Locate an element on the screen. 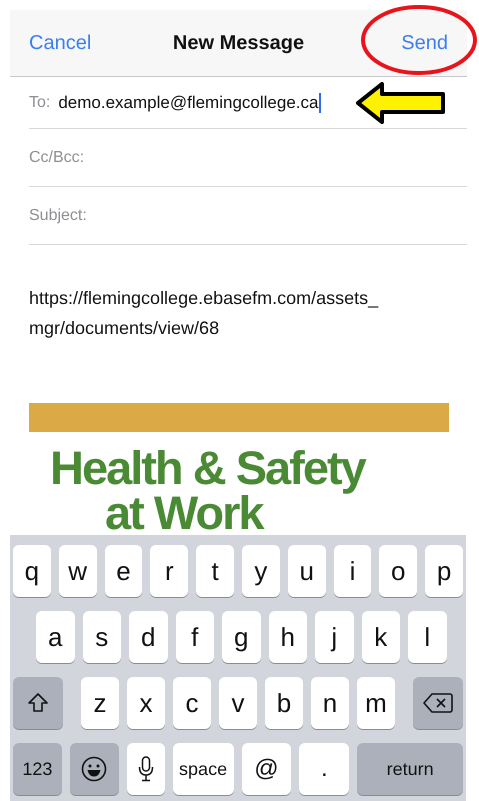 This screenshot has height=801, width=479. cancel-button: Cancel is located at coordinates (60, 43).